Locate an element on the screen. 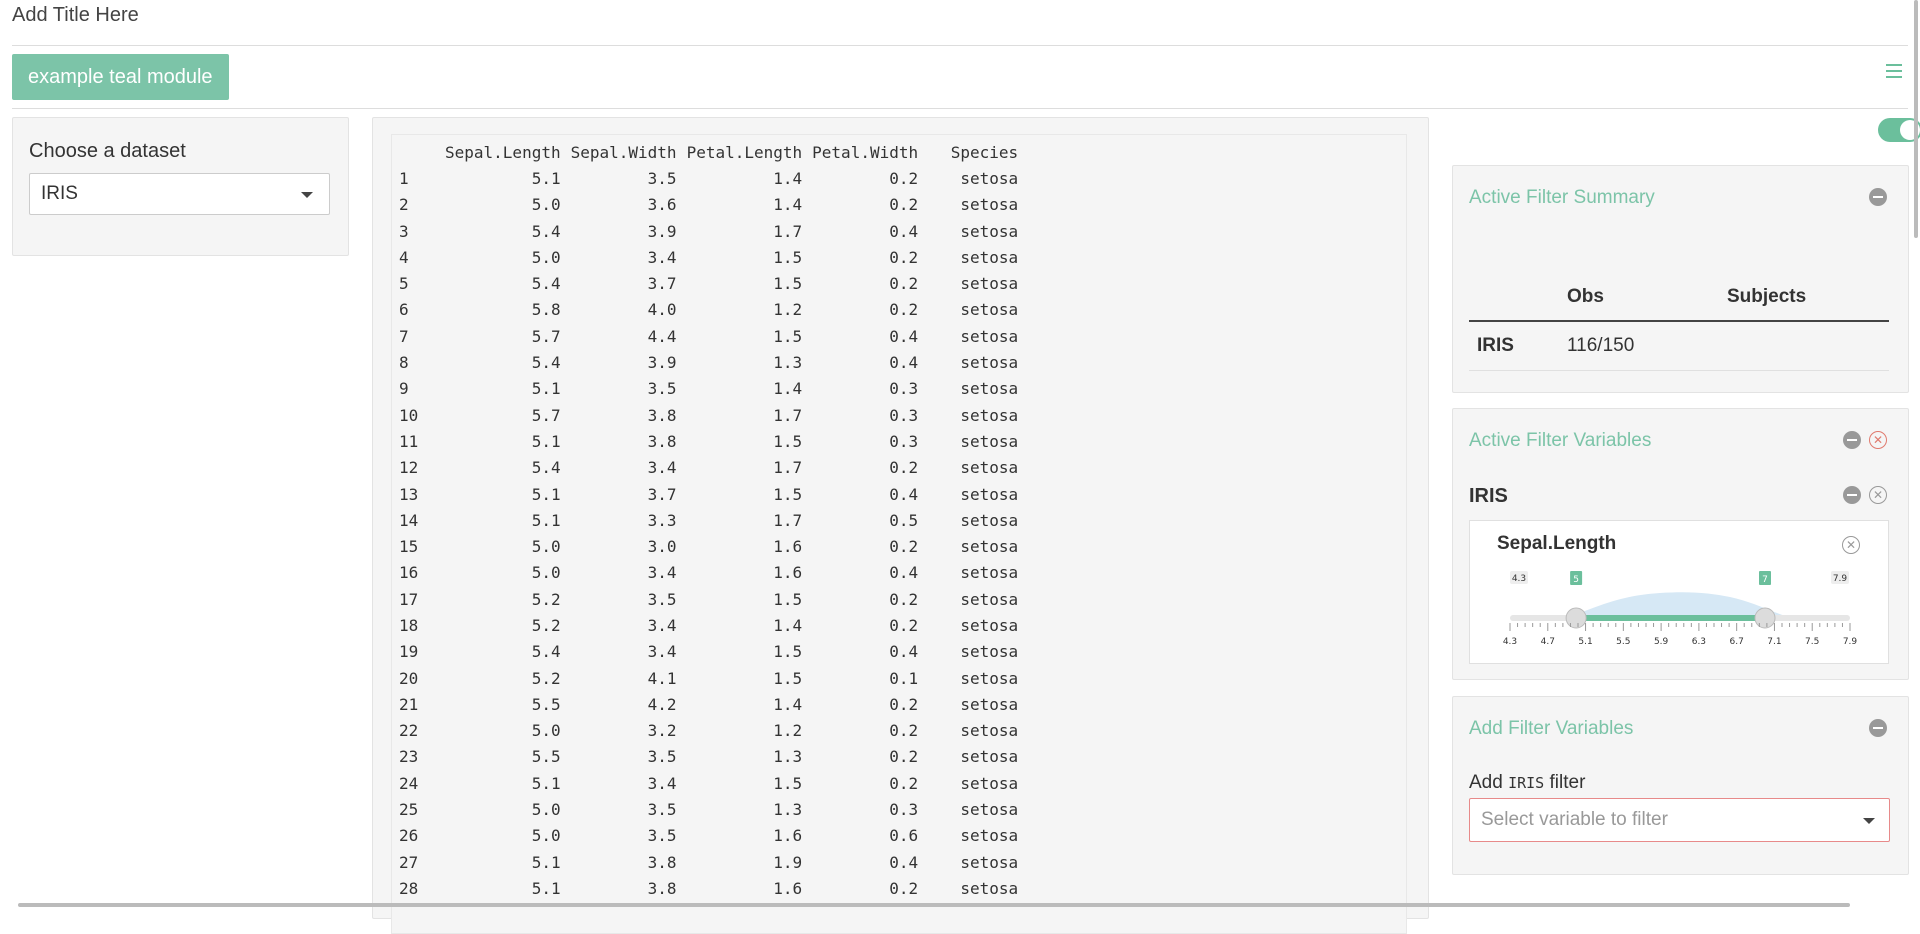  row-index: 6 is located at coordinates (404, 310).